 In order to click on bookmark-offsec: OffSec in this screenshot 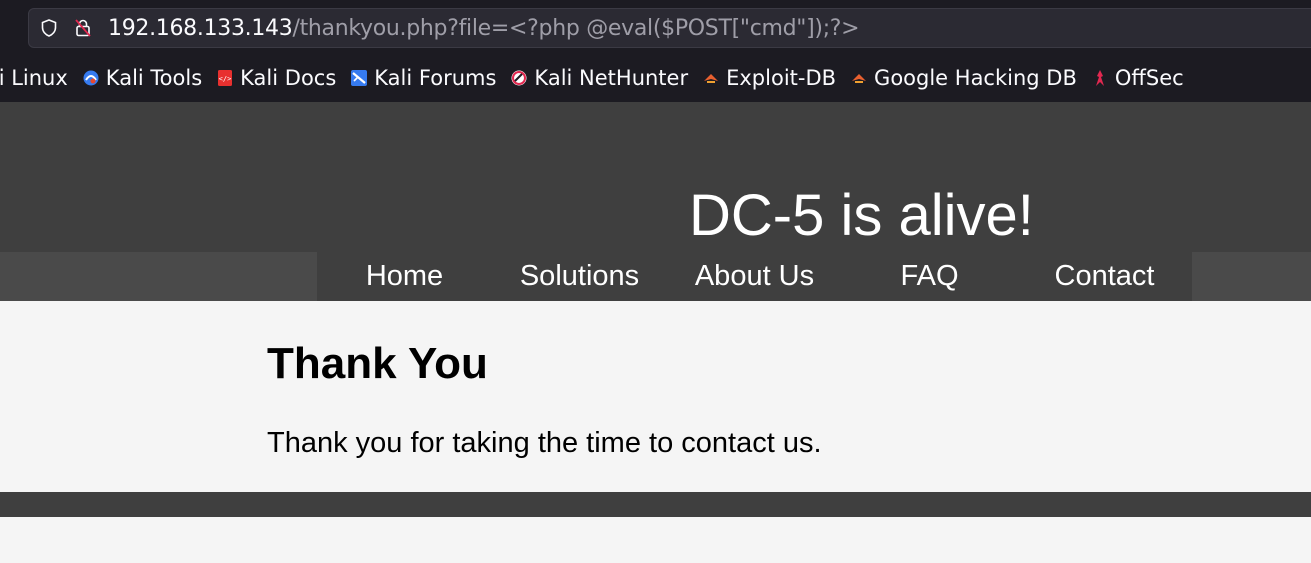, I will do `click(1137, 78)`.